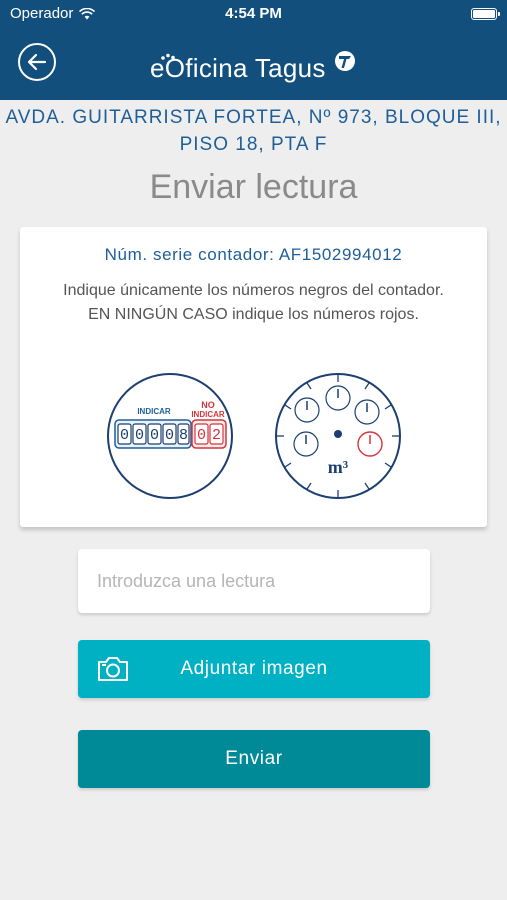 This screenshot has width=507, height=900. I want to click on brand-logo: eOficina Tagus, so click(253, 68).